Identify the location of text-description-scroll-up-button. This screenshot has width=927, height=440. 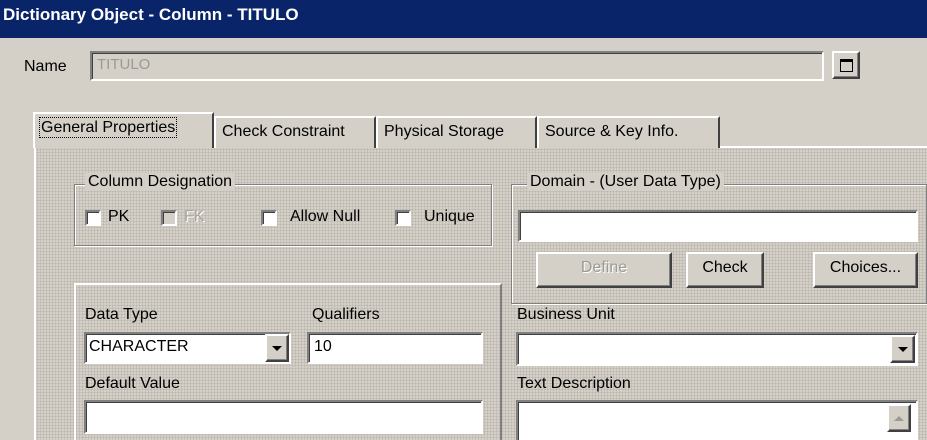
(899, 418).